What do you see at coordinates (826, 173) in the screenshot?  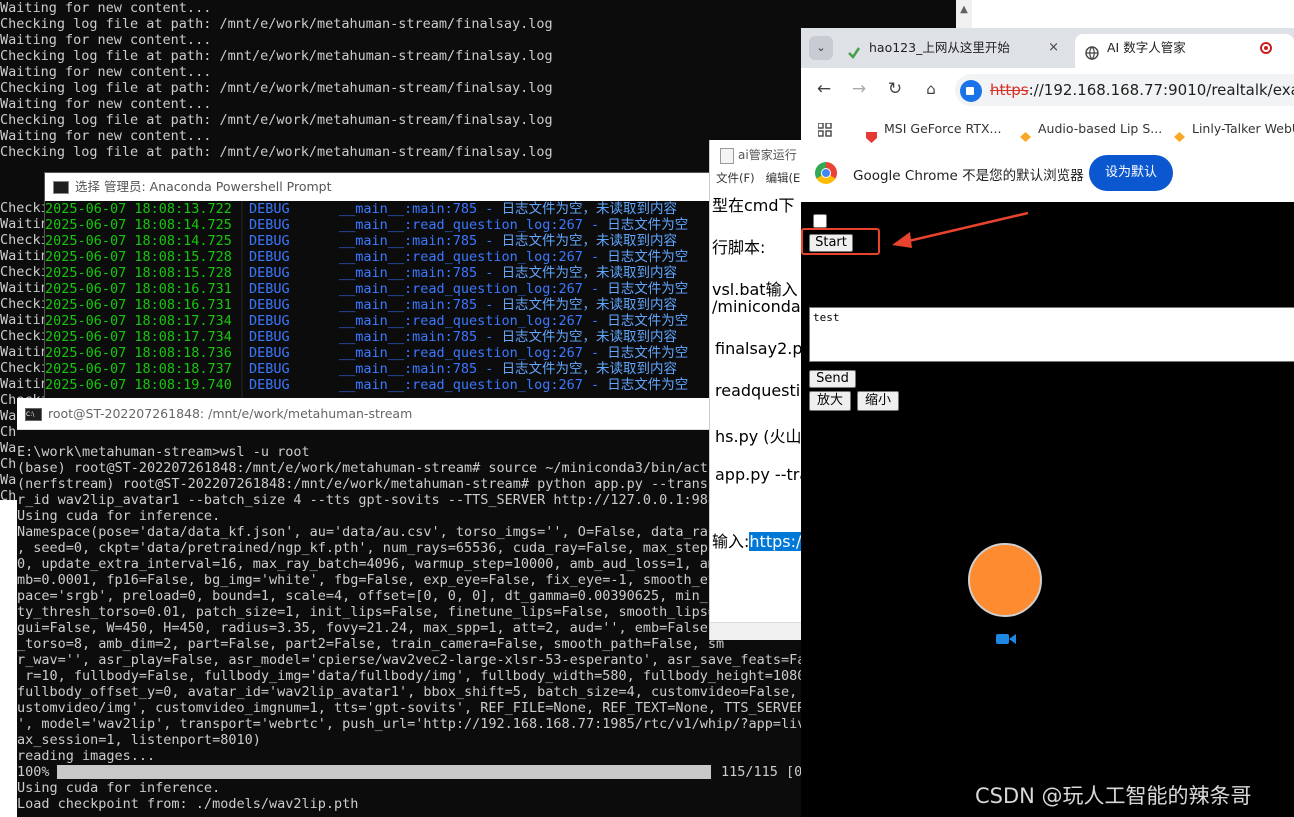 I see `chrome-icon` at bounding box center [826, 173].